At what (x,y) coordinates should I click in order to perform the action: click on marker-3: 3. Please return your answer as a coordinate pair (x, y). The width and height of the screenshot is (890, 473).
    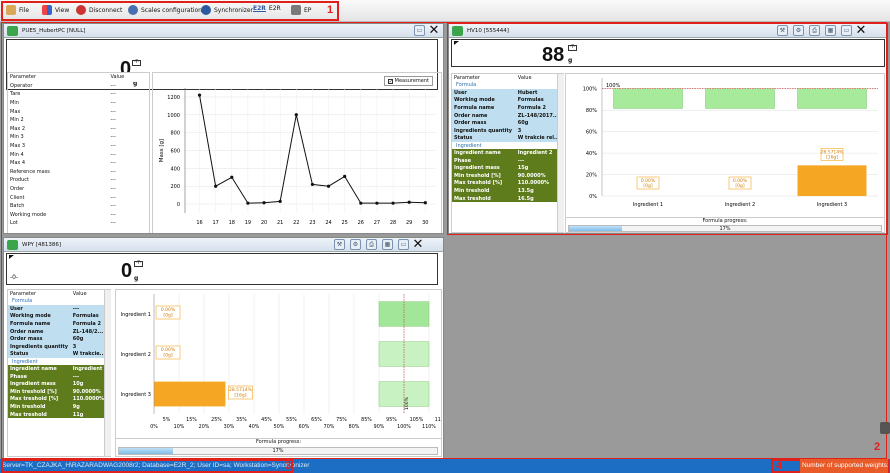
    Looking at the image, I should click on (288, 466).